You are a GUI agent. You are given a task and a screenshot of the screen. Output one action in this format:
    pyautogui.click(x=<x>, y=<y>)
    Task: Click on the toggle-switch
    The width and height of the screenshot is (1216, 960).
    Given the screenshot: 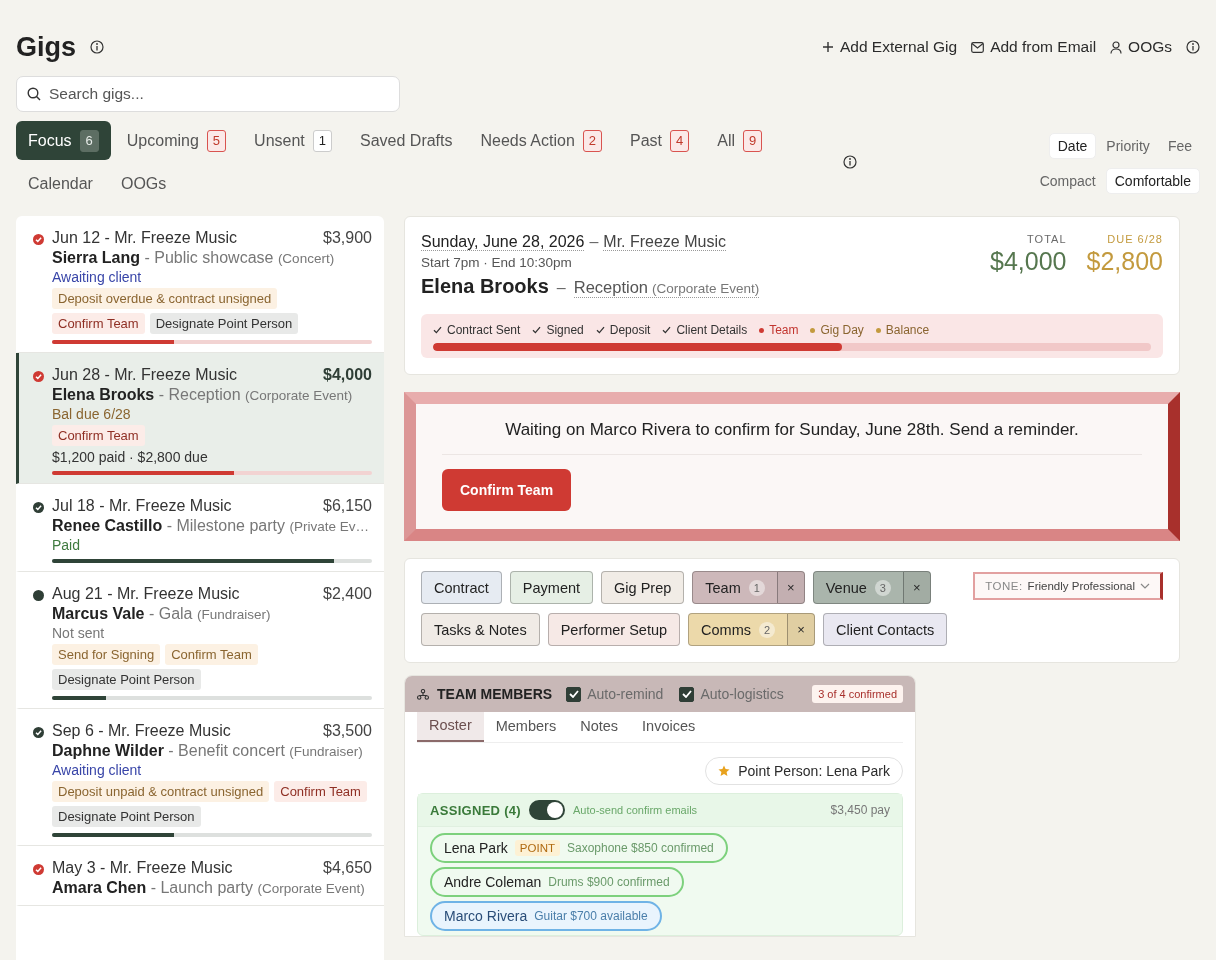 What is the action you would take?
    pyautogui.click(x=547, y=810)
    